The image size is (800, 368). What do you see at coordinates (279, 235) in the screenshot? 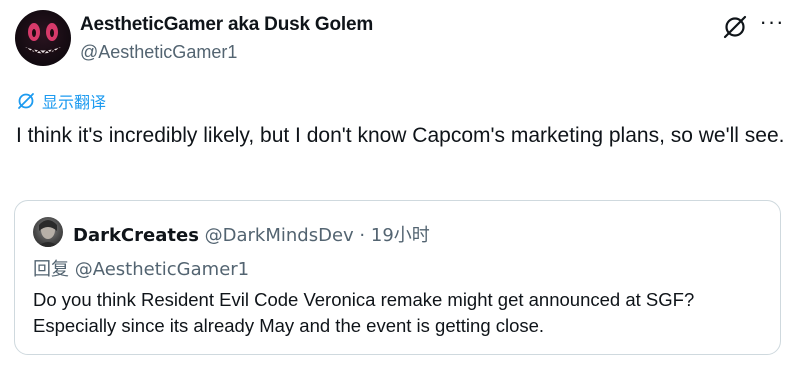
I see `quoted-author-handle: @DarkMindsDev` at bounding box center [279, 235].